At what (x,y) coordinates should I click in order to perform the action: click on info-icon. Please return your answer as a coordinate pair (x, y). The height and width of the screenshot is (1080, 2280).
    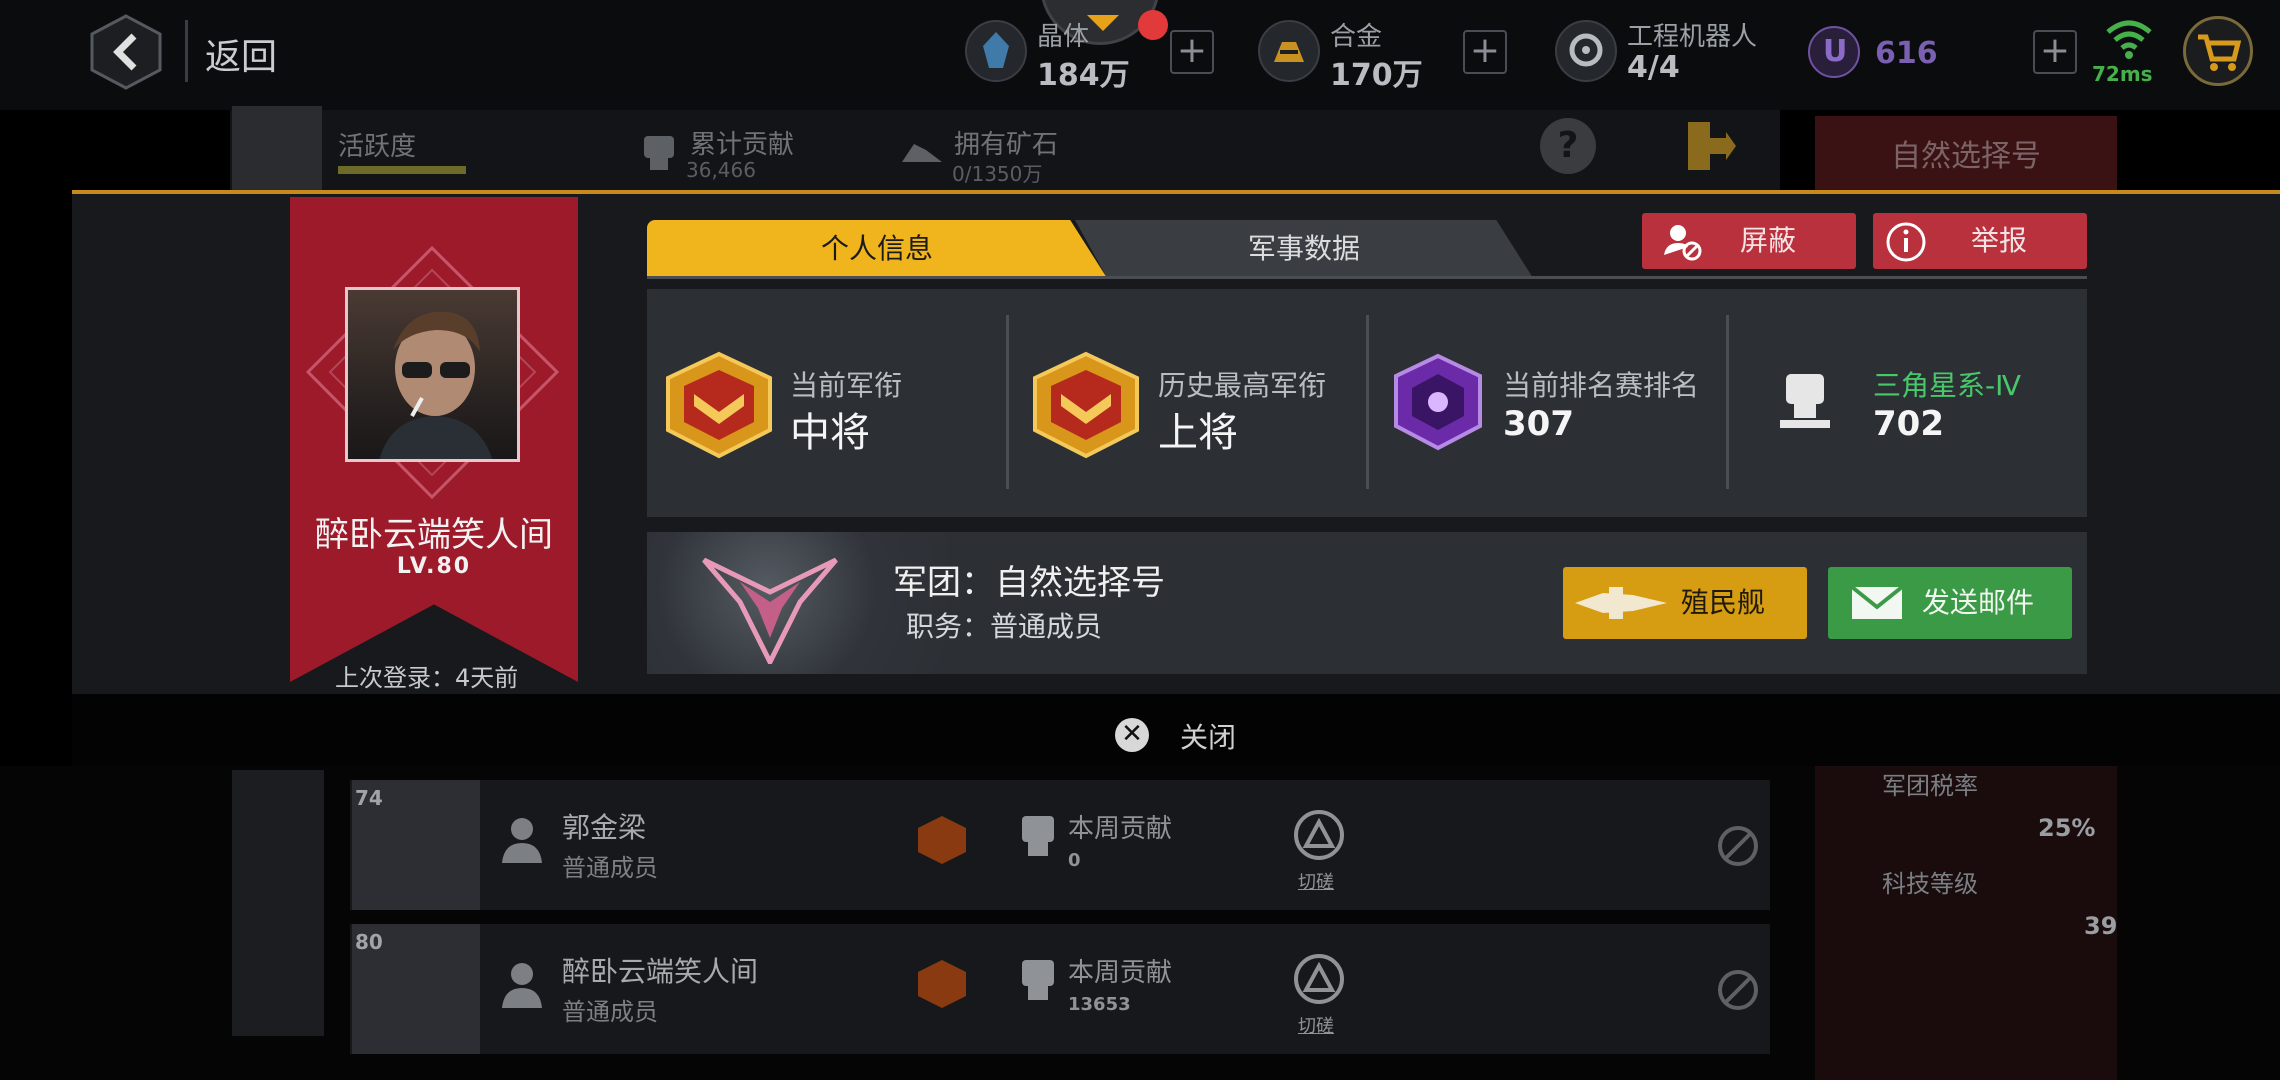
    Looking at the image, I should click on (1906, 242).